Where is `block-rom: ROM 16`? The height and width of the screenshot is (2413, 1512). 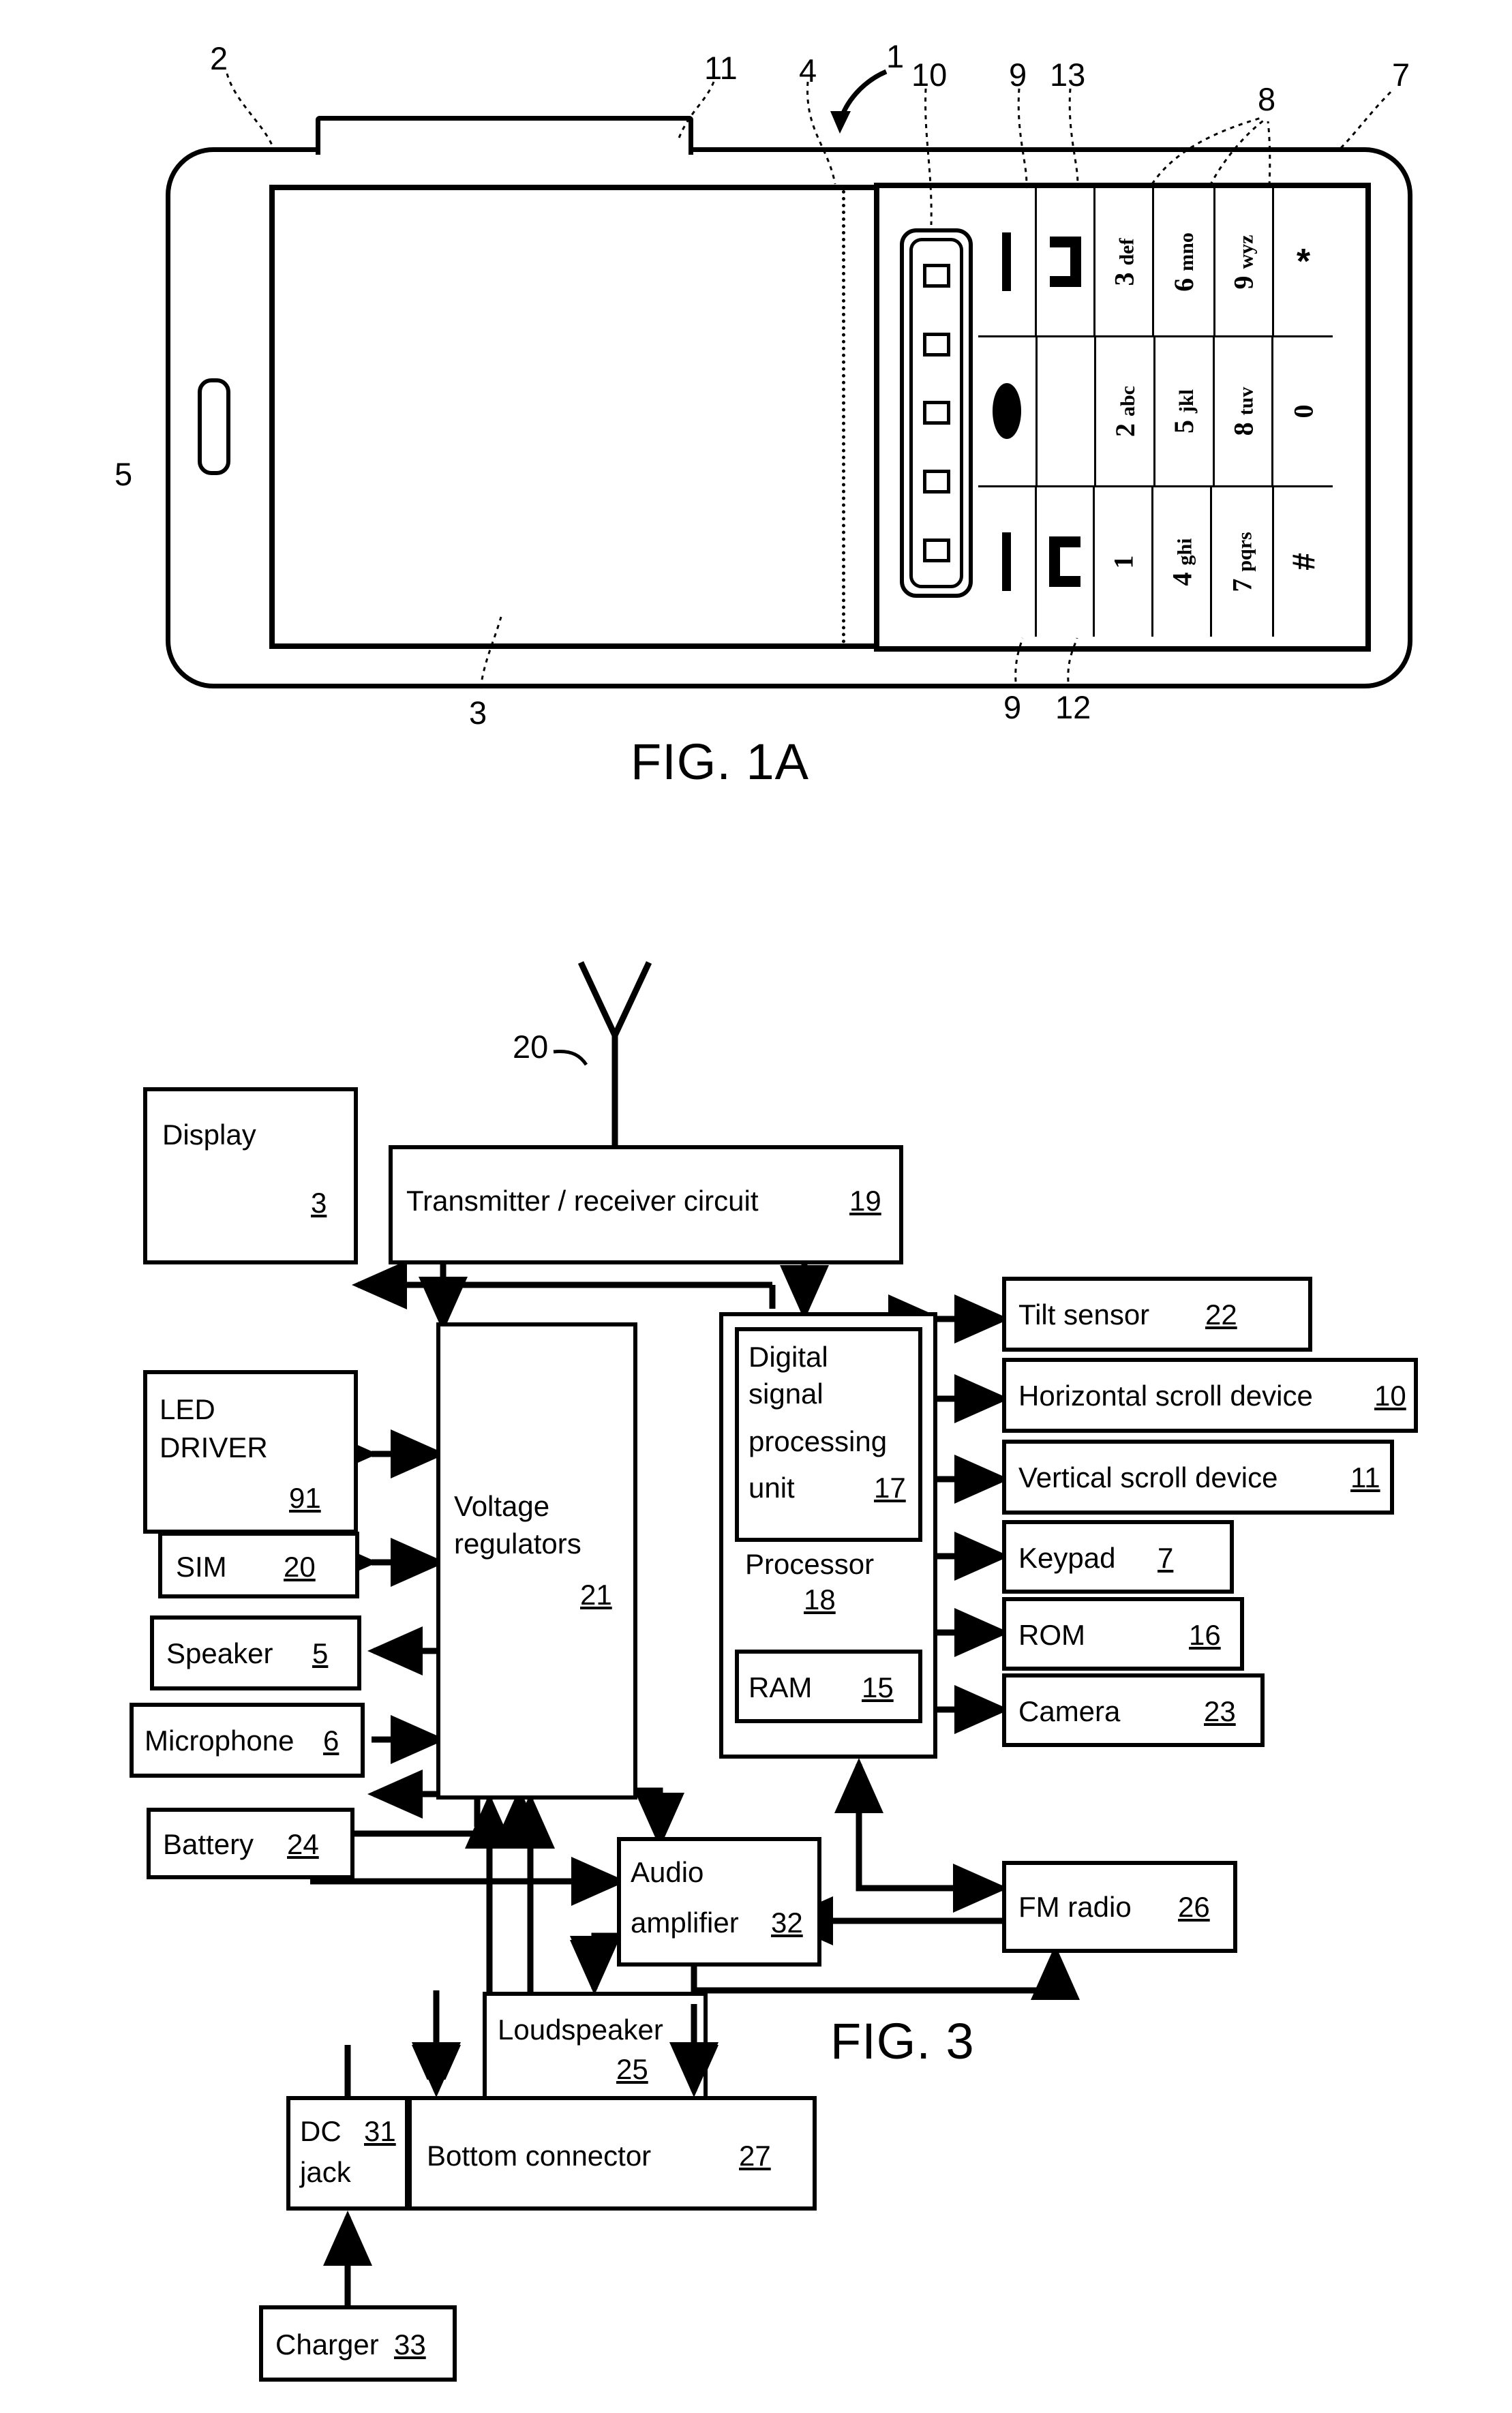 block-rom: ROM 16 is located at coordinates (1123, 1634).